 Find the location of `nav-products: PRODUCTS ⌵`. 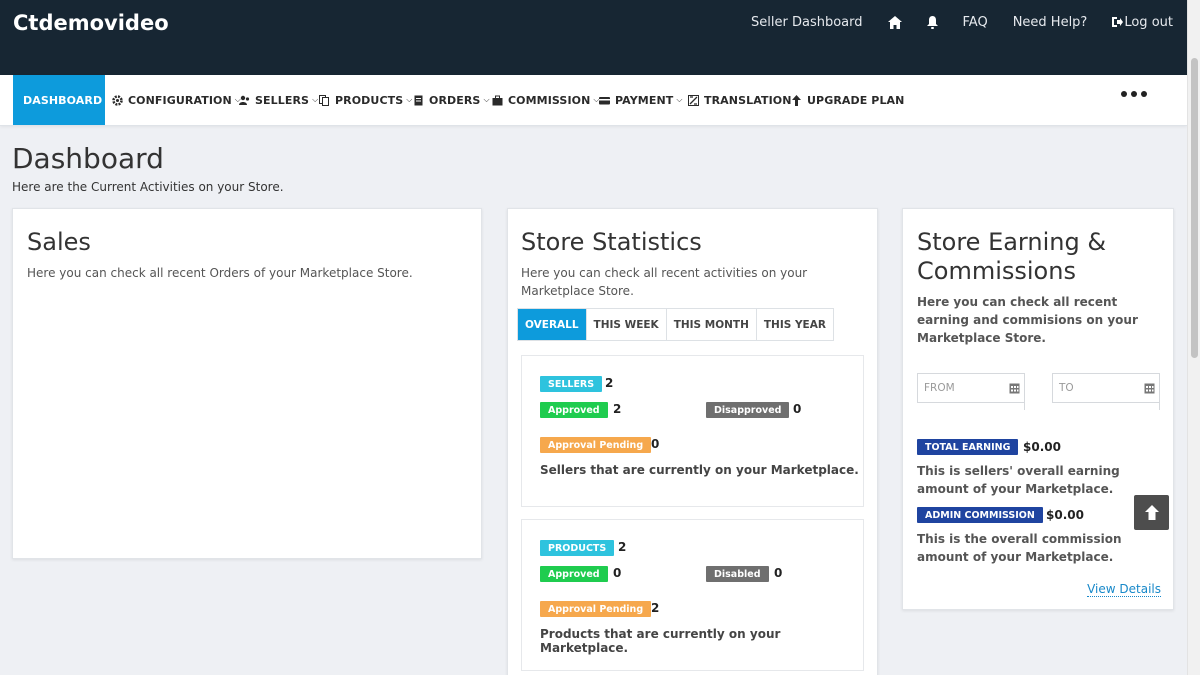

nav-products: PRODUCTS ⌵ is located at coordinates (365, 100).